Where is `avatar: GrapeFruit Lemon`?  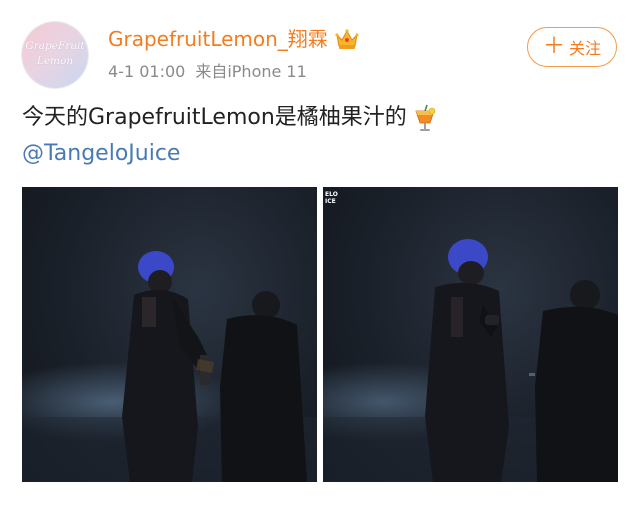 avatar: GrapeFruit Lemon is located at coordinates (55, 55).